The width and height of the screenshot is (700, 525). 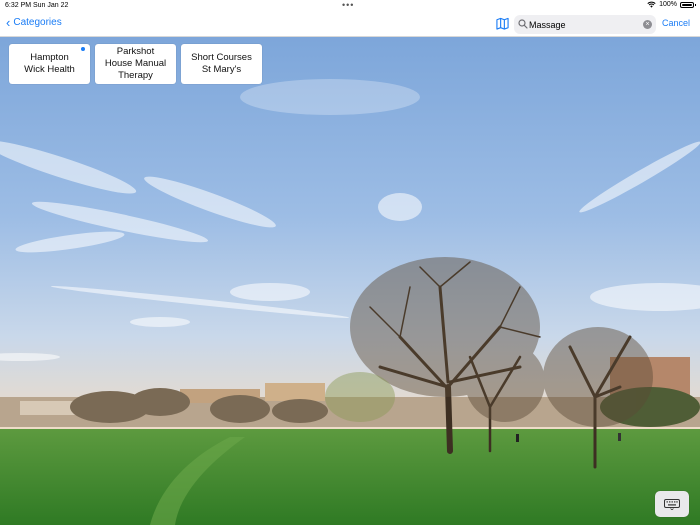 I want to click on status-right: 100%, so click(x=671, y=4).